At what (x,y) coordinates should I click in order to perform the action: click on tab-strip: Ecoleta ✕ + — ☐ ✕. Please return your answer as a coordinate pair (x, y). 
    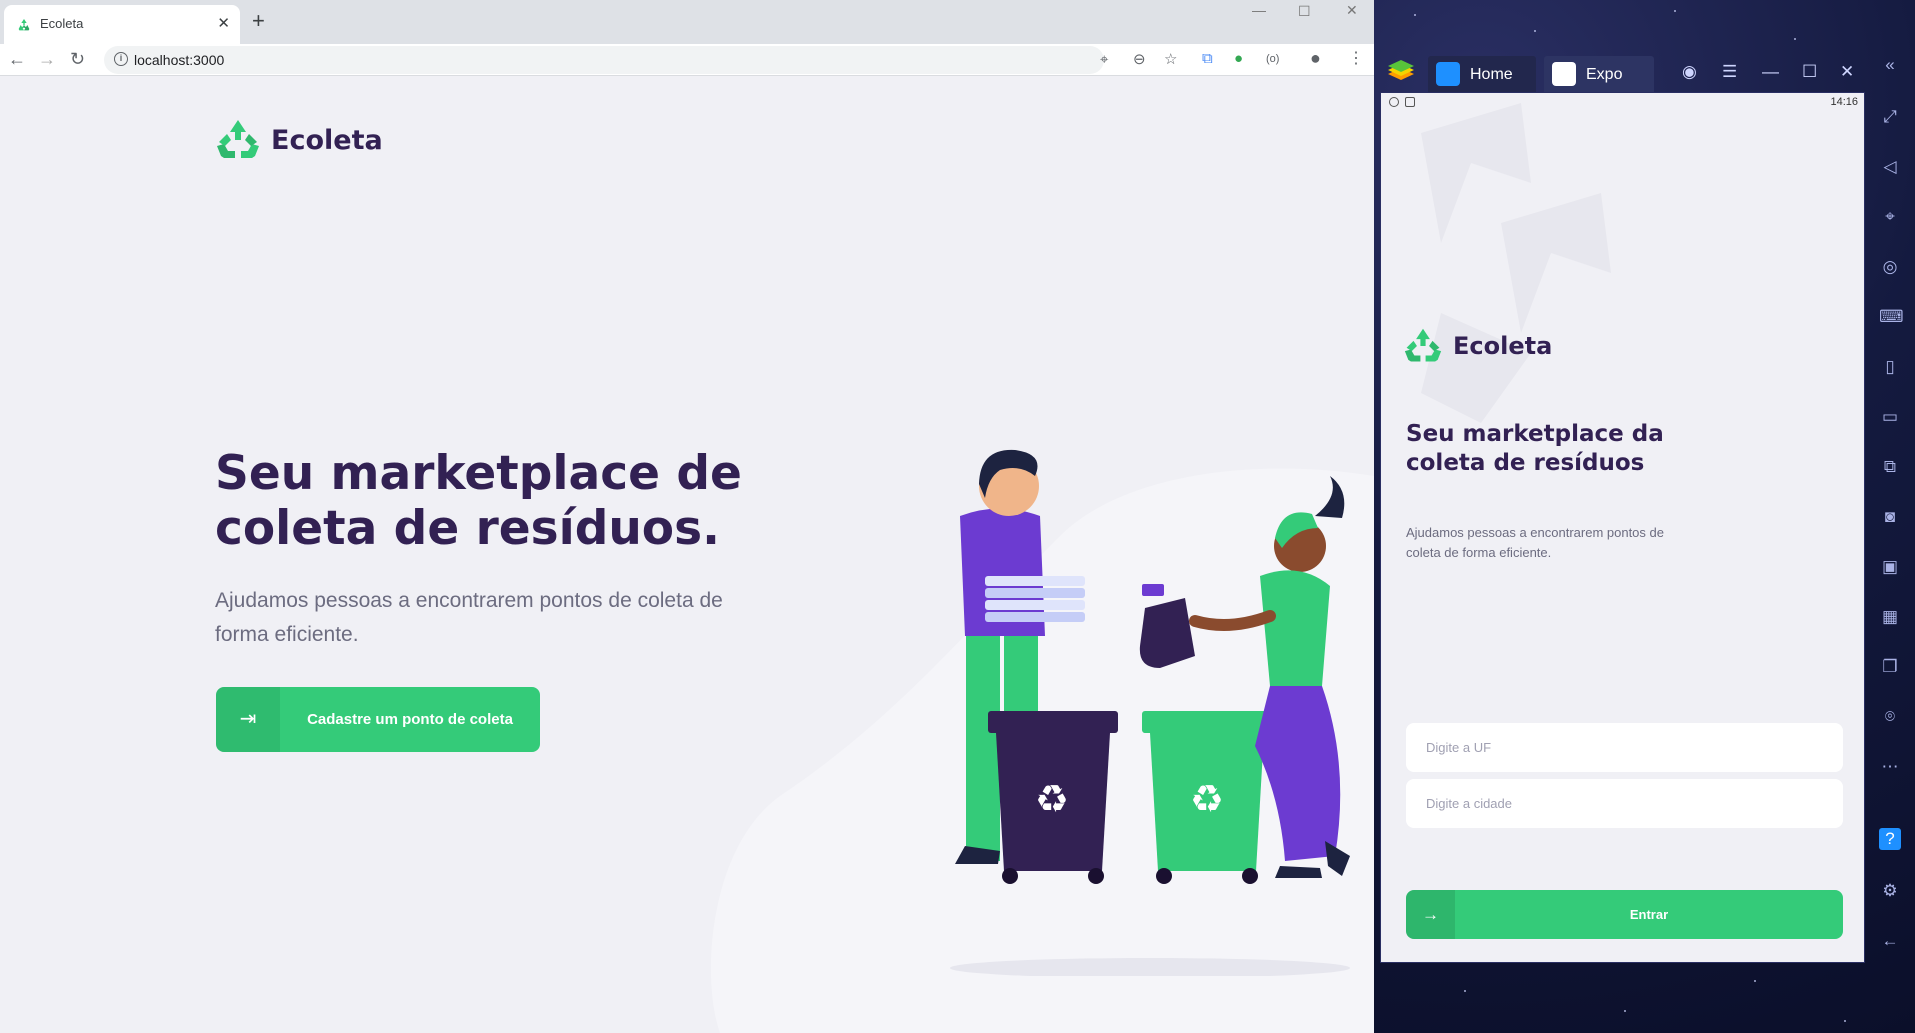
    Looking at the image, I should click on (687, 22).